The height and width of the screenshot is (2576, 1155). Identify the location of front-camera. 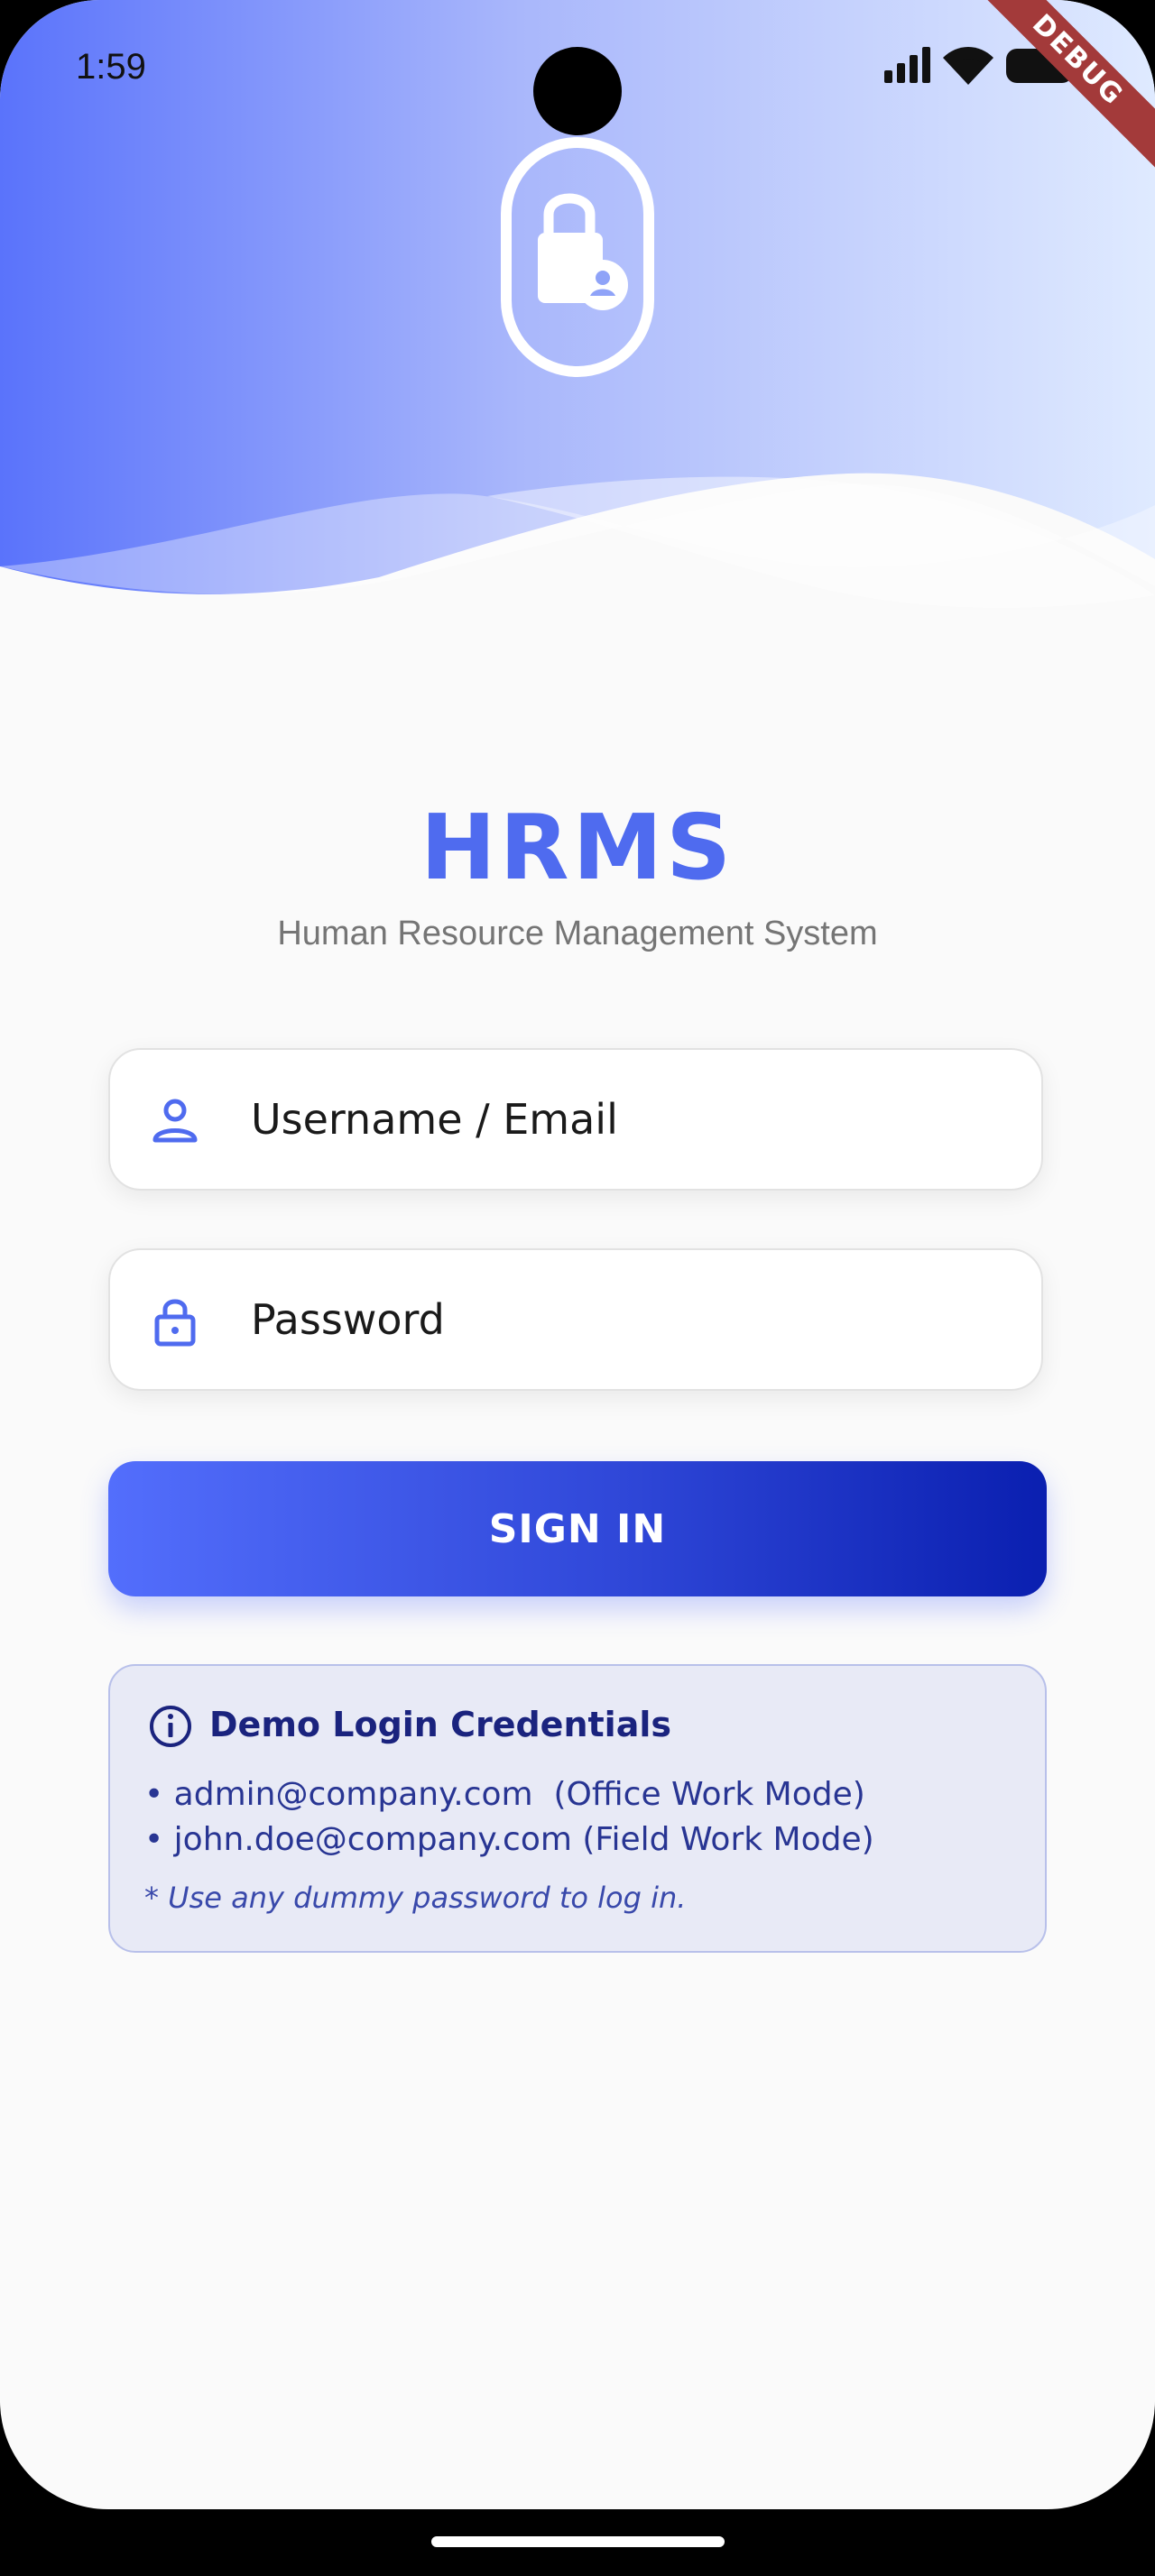
(577, 91).